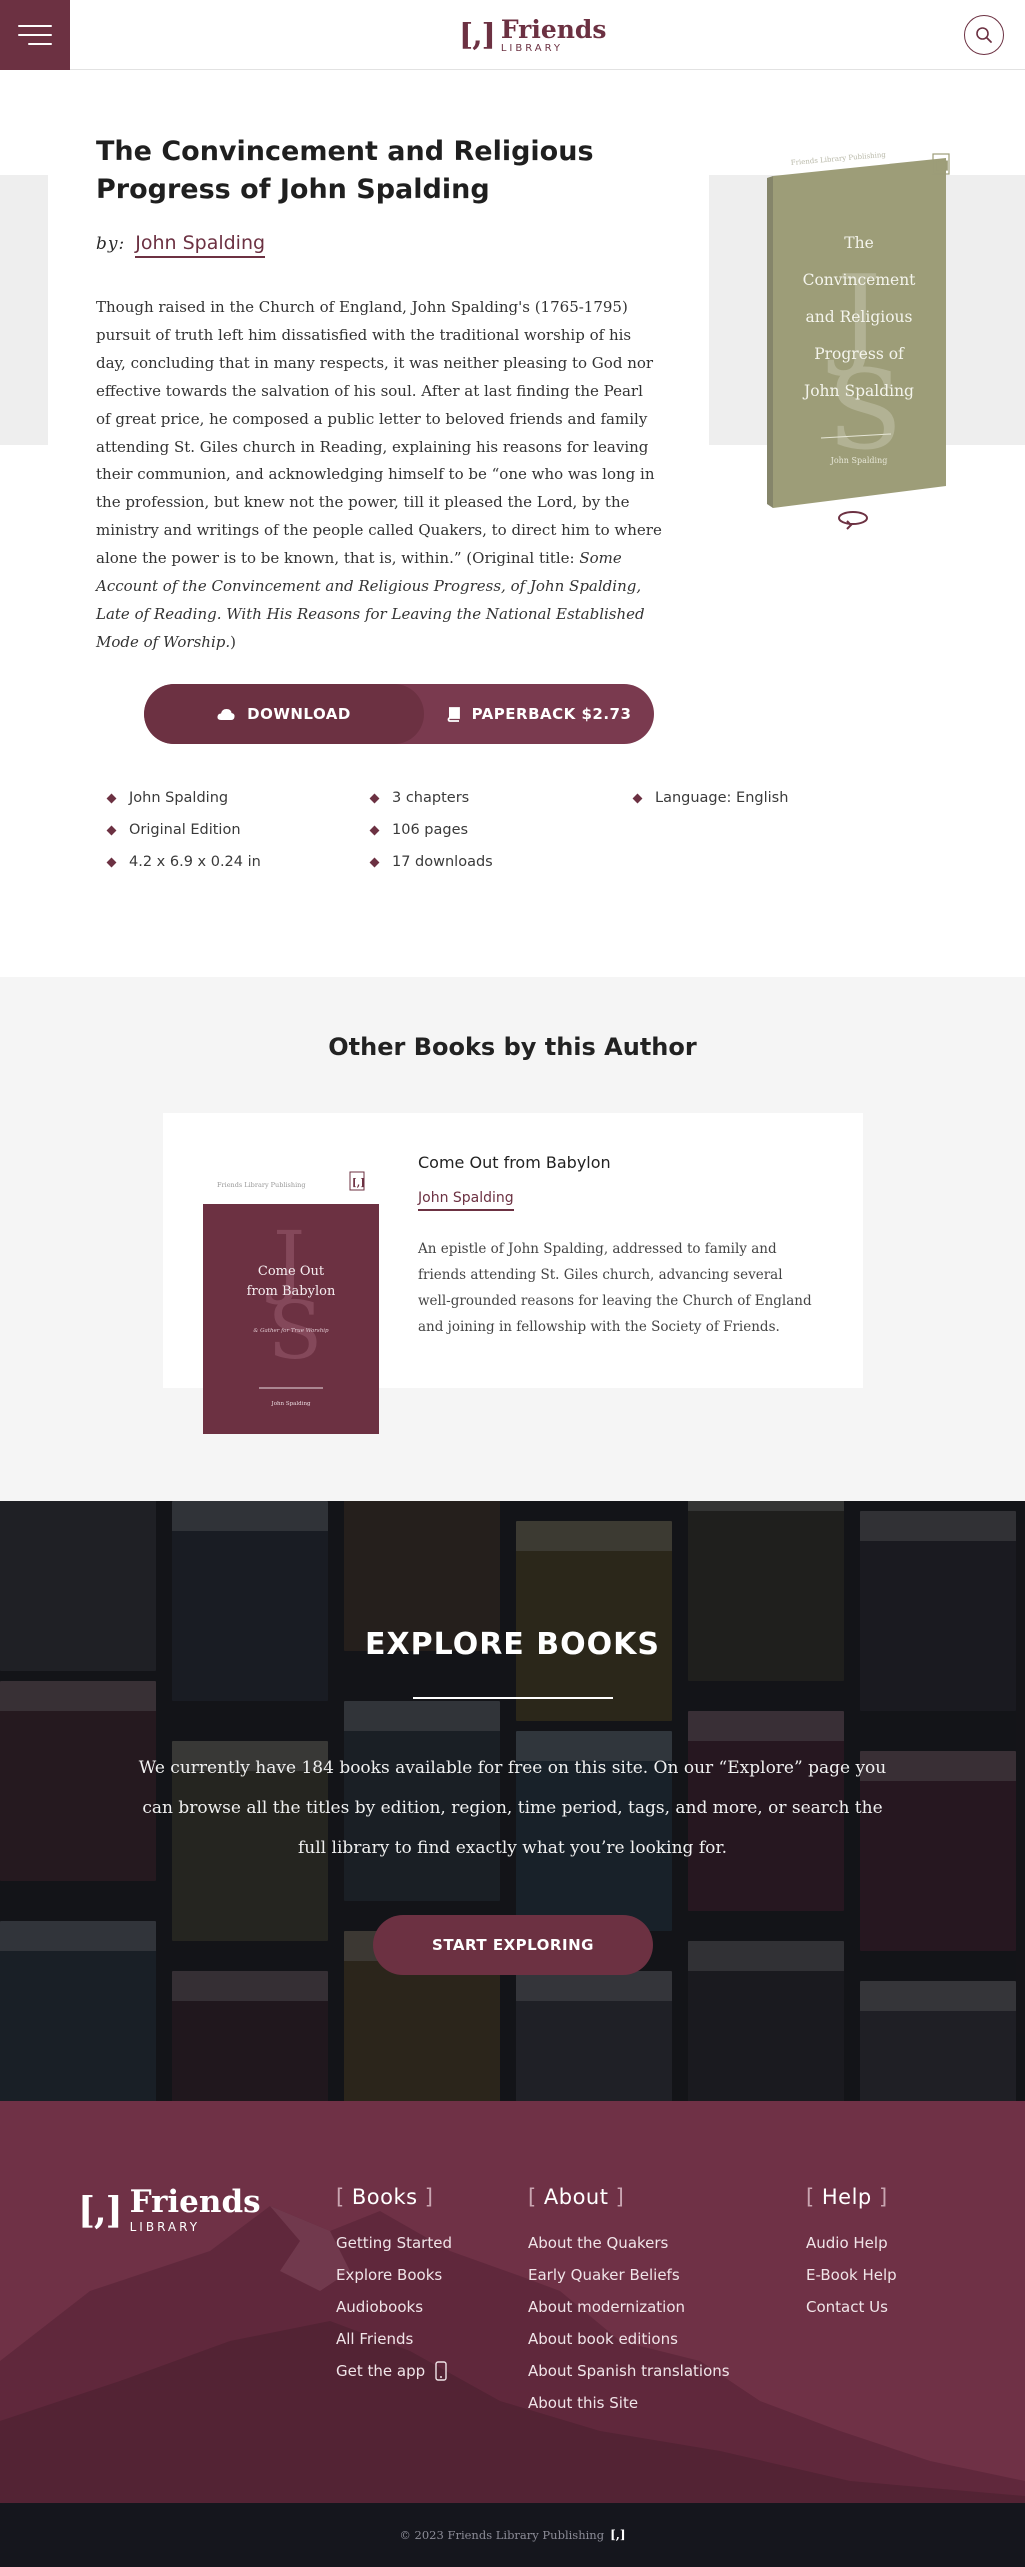 This screenshot has width=1025, height=2567. Describe the element at coordinates (291, 1331) in the screenshot. I see `small-cover-subtitle: & Gather for True Worship` at that location.